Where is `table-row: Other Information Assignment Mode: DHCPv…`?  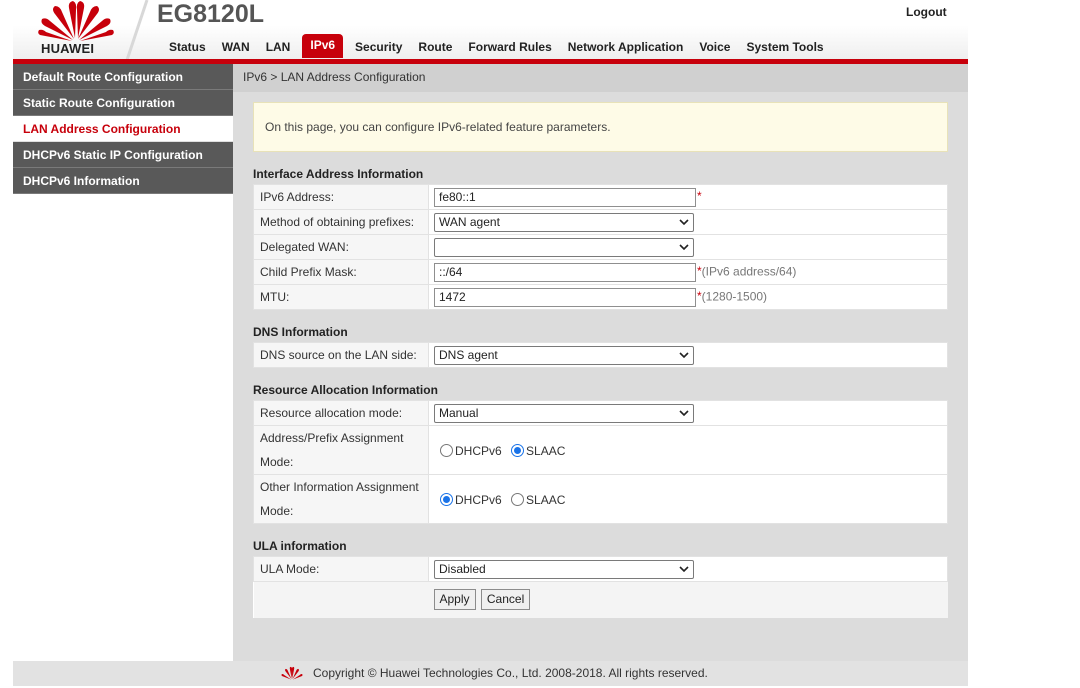
table-row: Other Information Assignment Mode: DHCPv… is located at coordinates (600, 499).